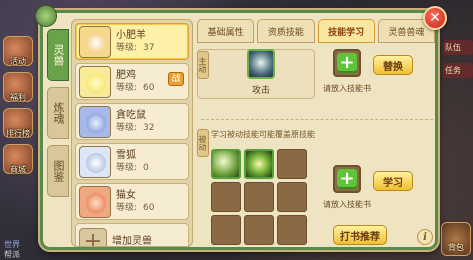 The image size is (473, 260). I want to click on hud-right: 队伍 任务, so click(458, 63).